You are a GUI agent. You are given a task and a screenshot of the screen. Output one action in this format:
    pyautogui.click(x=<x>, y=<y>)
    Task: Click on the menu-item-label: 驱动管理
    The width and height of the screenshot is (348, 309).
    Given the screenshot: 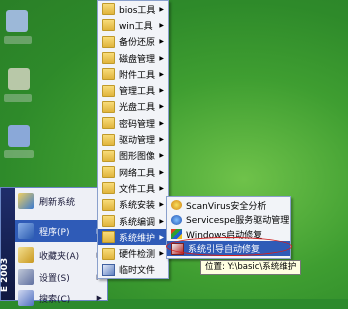 What is the action you would take?
    pyautogui.click(x=137, y=141)
    